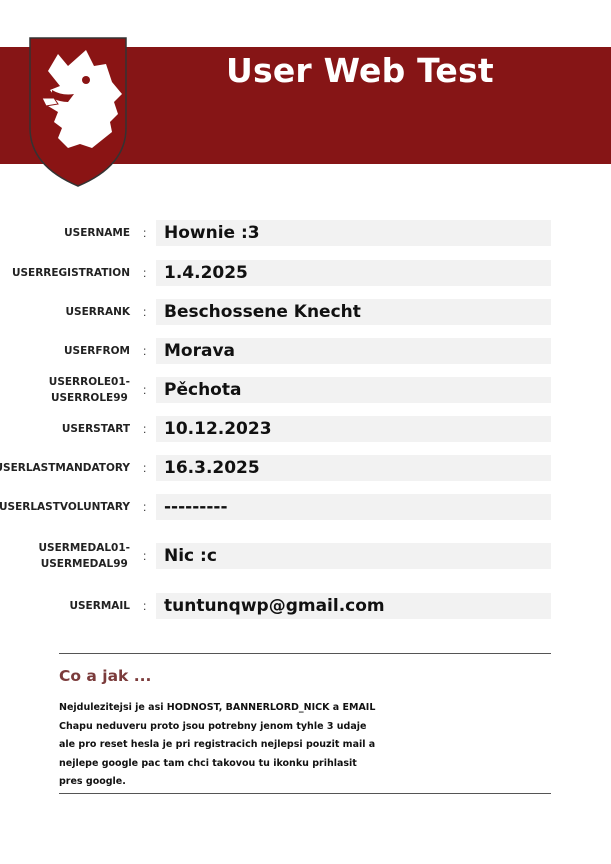 The image size is (611, 864). Describe the element at coordinates (200, 351) in the screenshot. I see `field-value: Morava` at that location.